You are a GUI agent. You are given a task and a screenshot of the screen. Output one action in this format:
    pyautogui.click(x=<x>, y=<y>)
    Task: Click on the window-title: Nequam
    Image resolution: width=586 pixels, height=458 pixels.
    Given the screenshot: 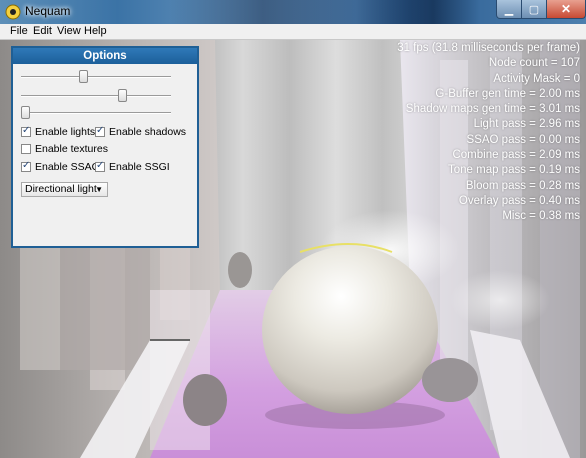 What is the action you would take?
    pyautogui.click(x=48, y=11)
    